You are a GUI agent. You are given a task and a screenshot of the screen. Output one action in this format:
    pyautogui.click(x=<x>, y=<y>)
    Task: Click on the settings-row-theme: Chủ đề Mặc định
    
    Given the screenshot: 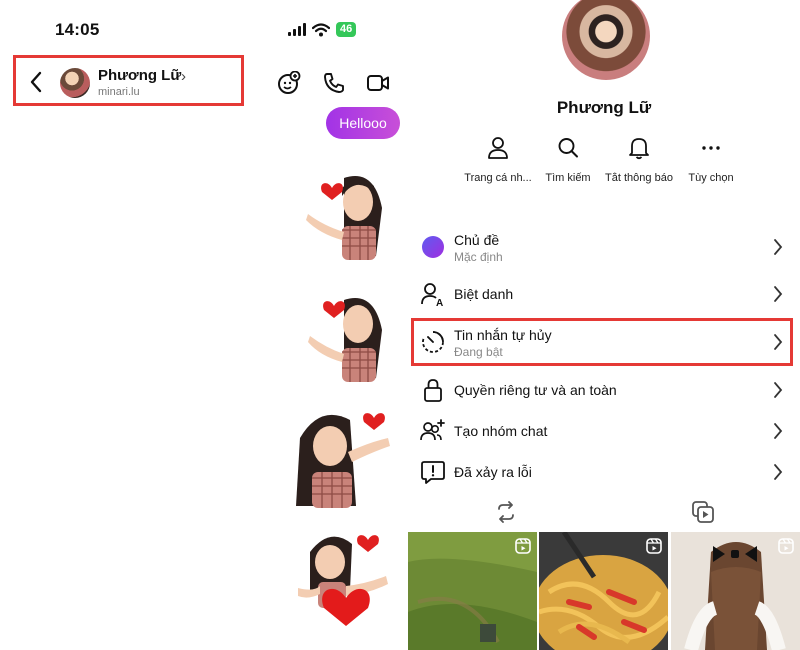 What is the action you would take?
    pyautogui.click(x=604, y=248)
    